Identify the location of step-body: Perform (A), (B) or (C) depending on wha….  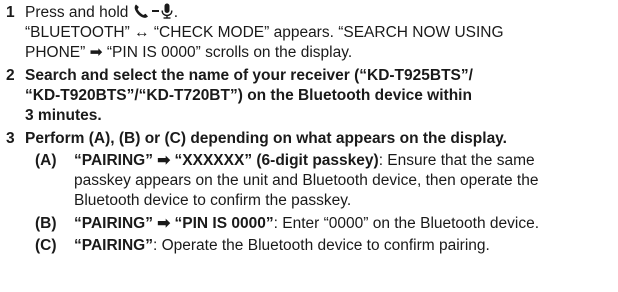
(320, 139).